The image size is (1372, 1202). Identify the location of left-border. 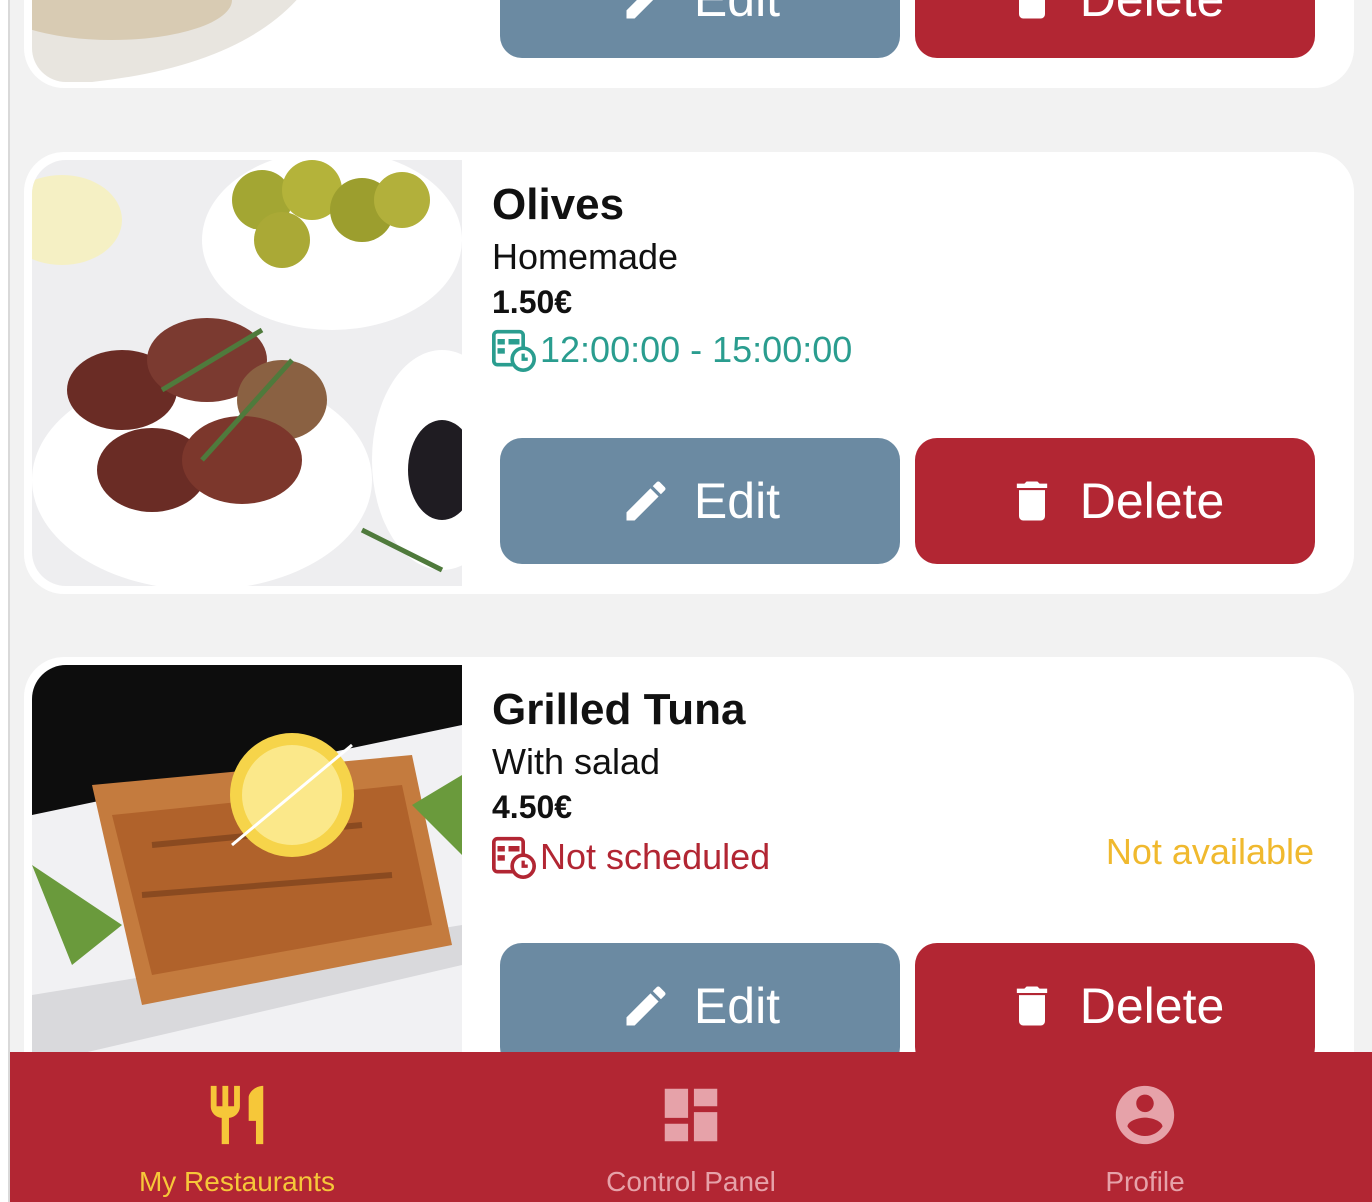
(5, 601).